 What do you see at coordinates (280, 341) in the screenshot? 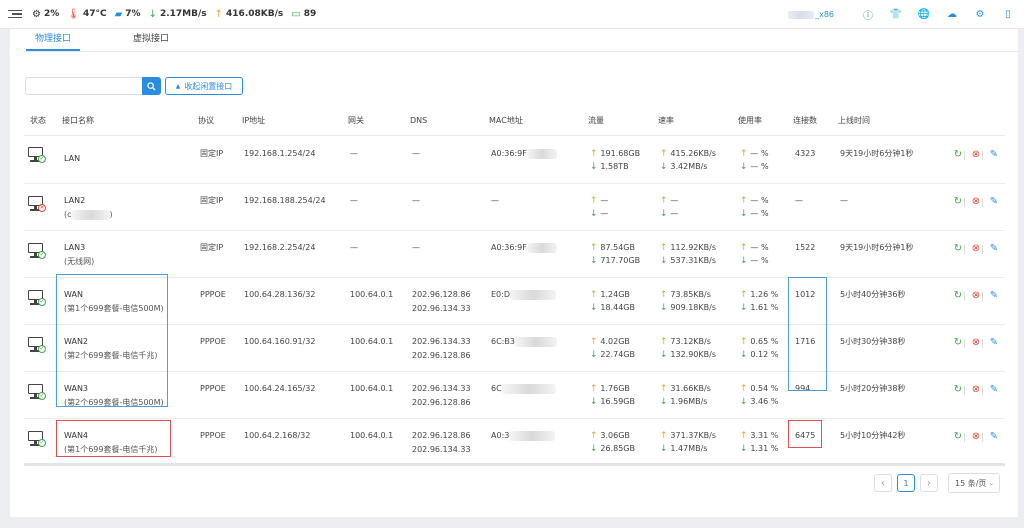
I see `ip-address: 100.64.160.91/32` at bounding box center [280, 341].